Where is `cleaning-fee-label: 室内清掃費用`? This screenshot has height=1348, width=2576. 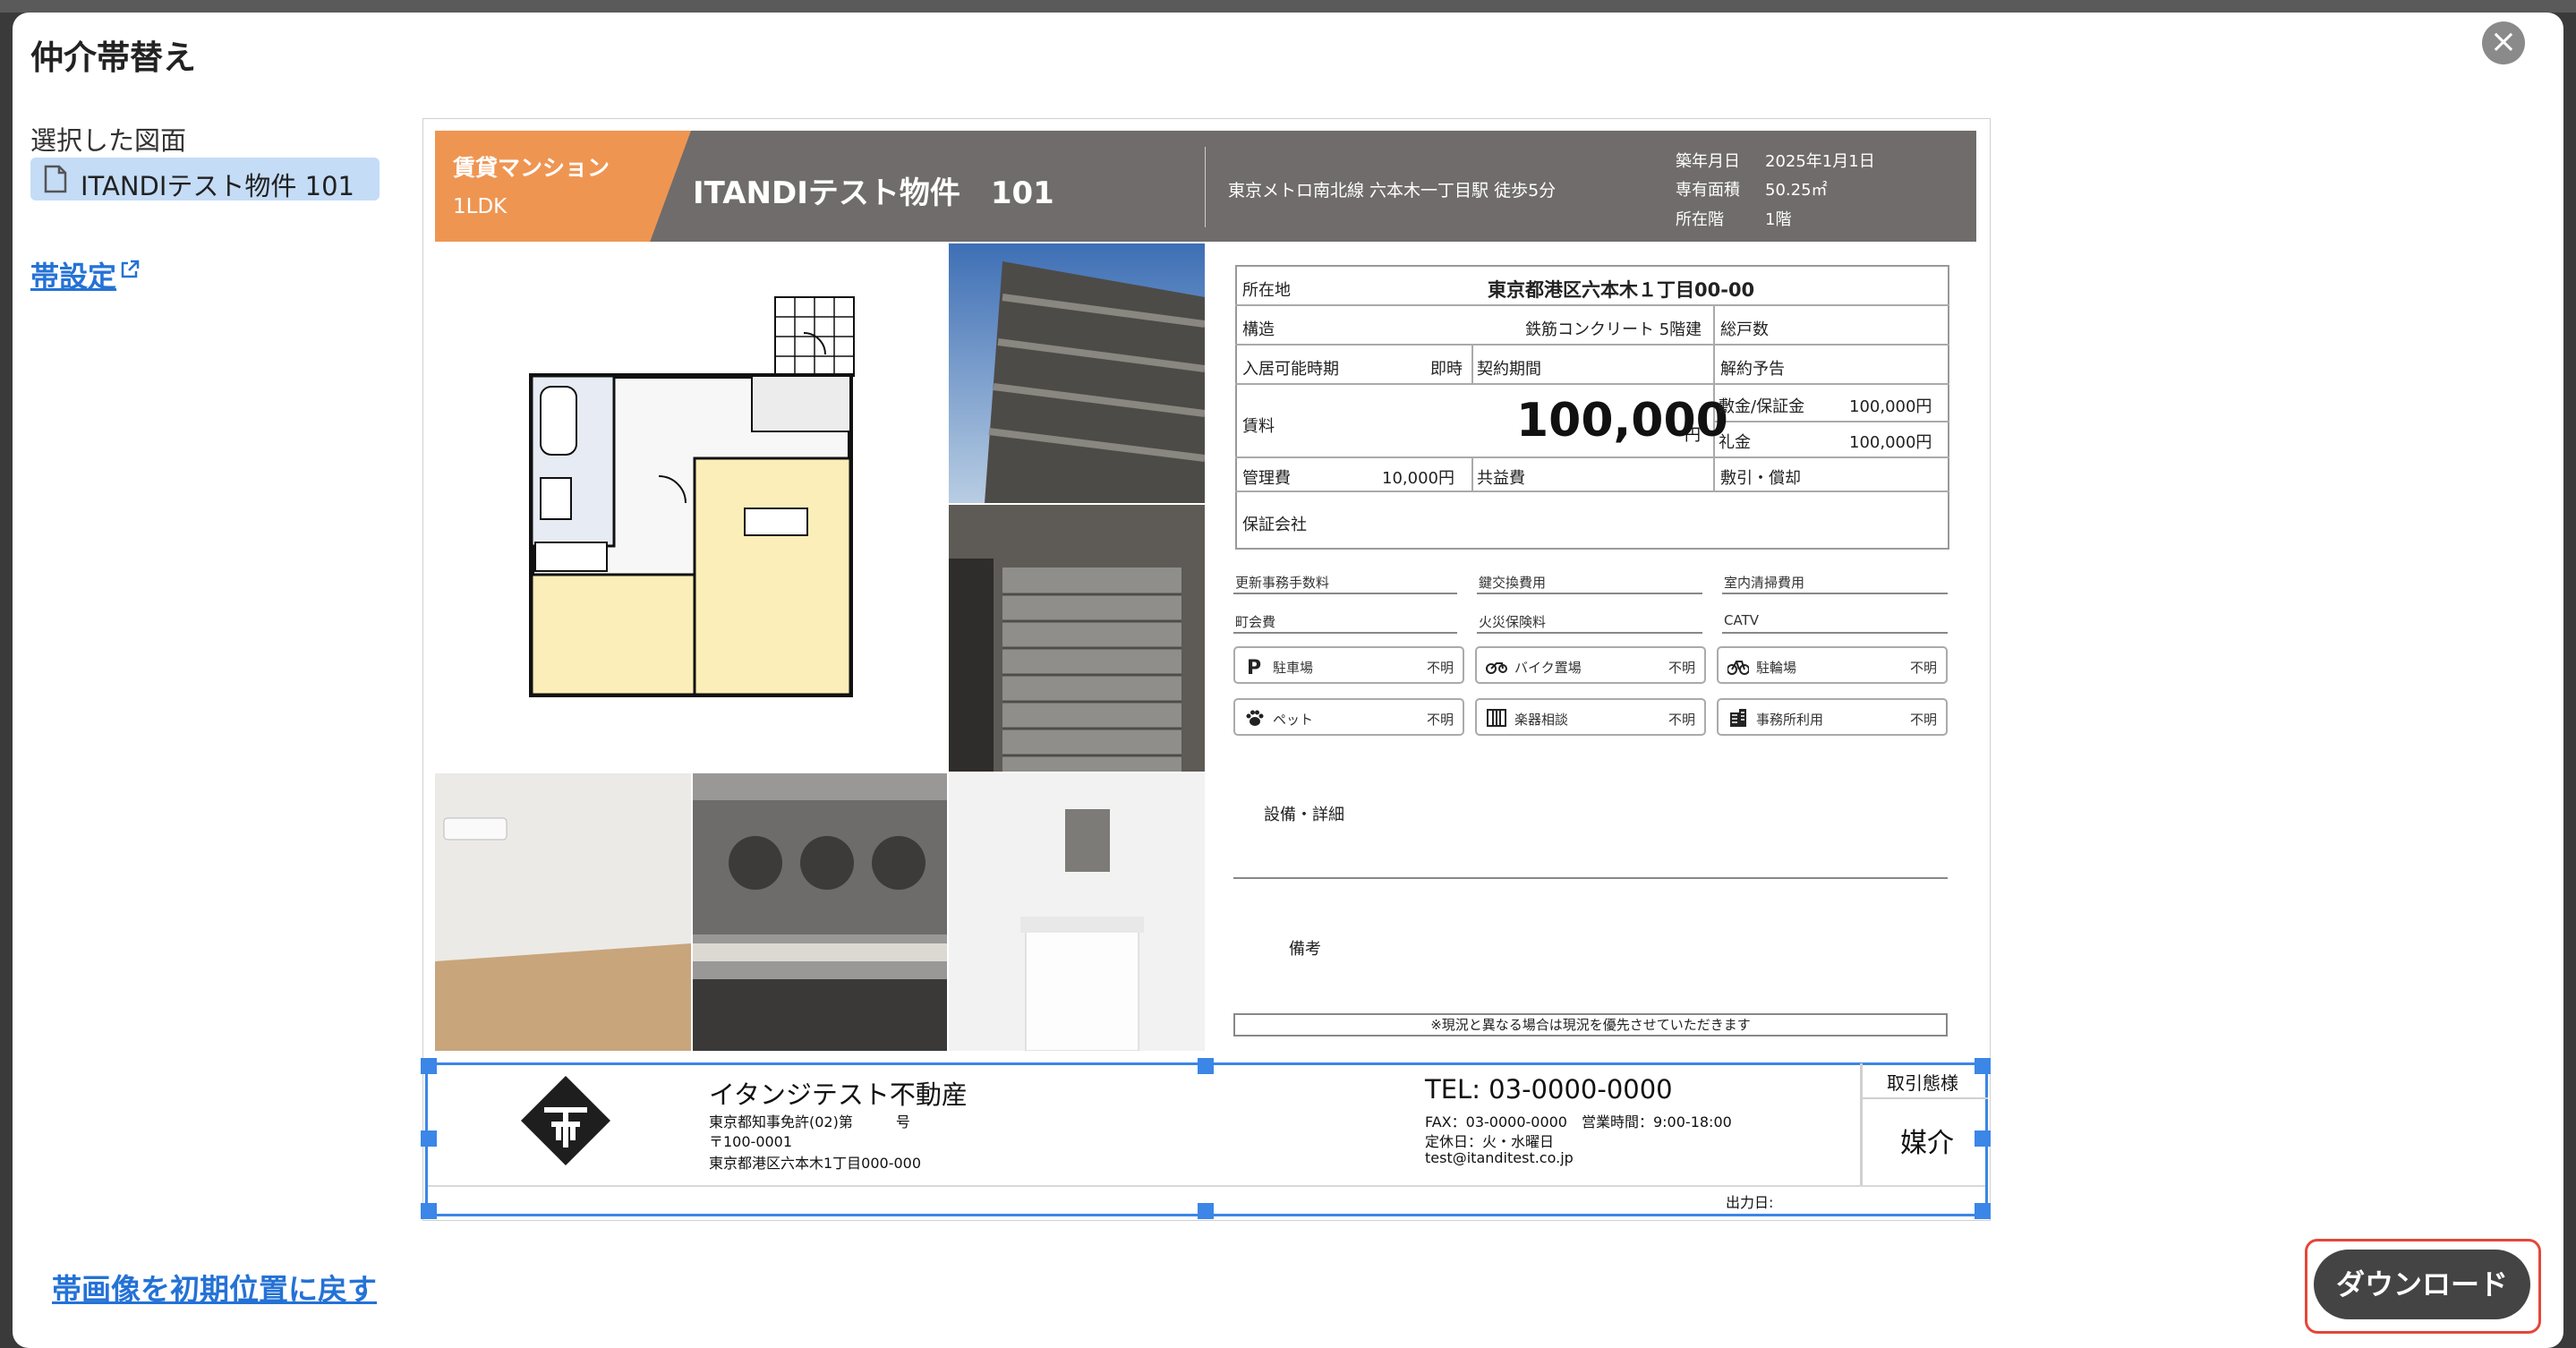
cleaning-fee-label: 室内清掃費用 is located at coordinates (1764, 583).